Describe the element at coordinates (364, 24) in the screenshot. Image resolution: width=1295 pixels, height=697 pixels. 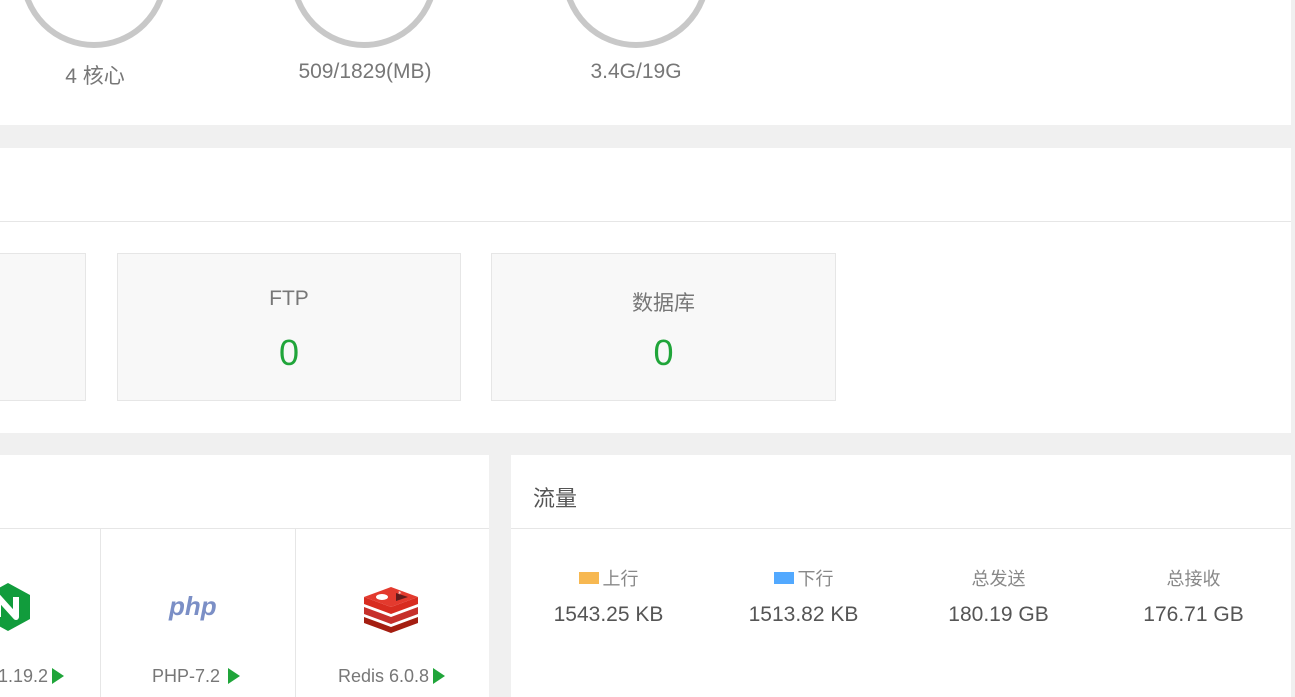
I see `memory-gauge` at that location.